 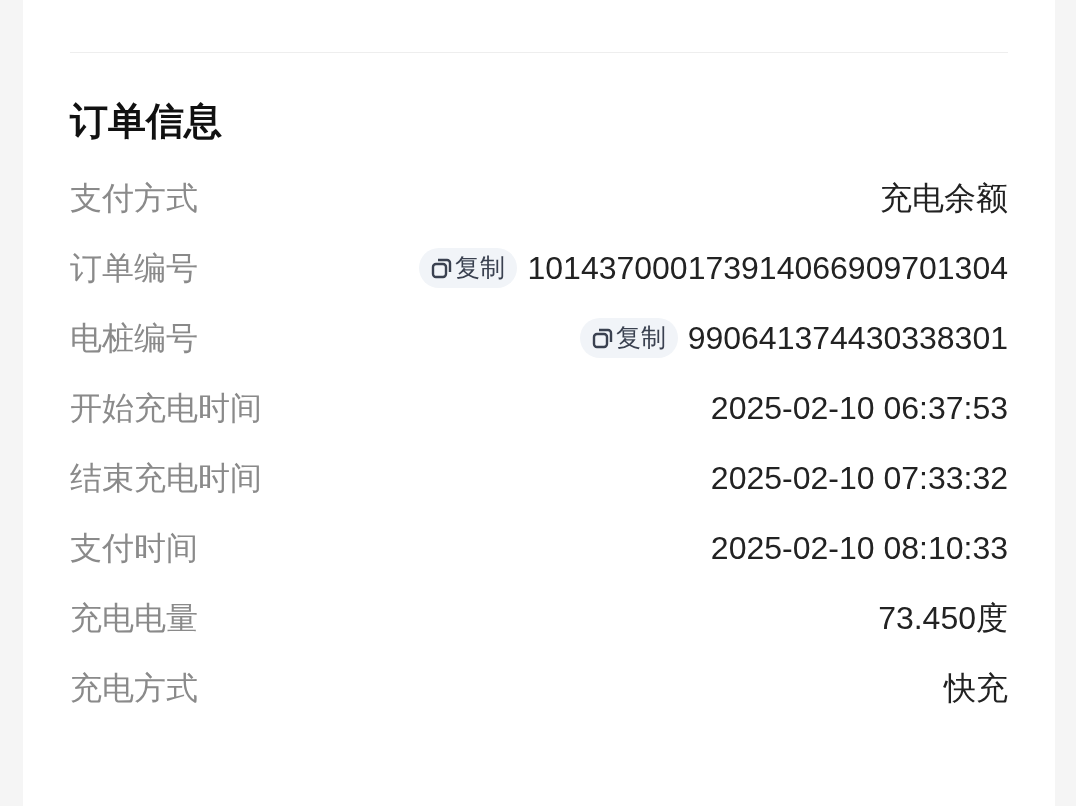 What do you see at coordinates (859, 548) in the screenshot?
I see `field-value: 2025-02-10 08:10:33` at bounding box center [859, 548].